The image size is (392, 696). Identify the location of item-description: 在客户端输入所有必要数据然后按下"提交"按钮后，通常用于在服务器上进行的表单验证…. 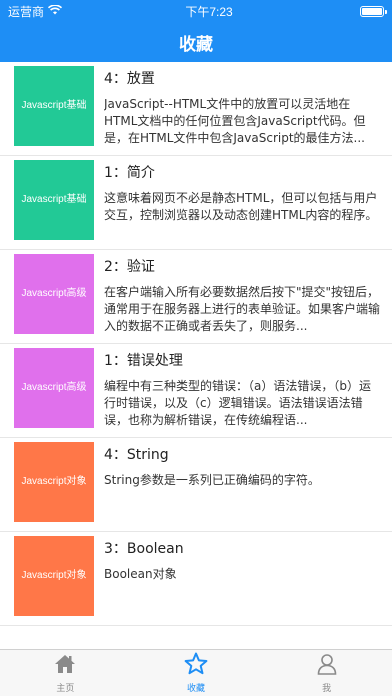
(242, 309).